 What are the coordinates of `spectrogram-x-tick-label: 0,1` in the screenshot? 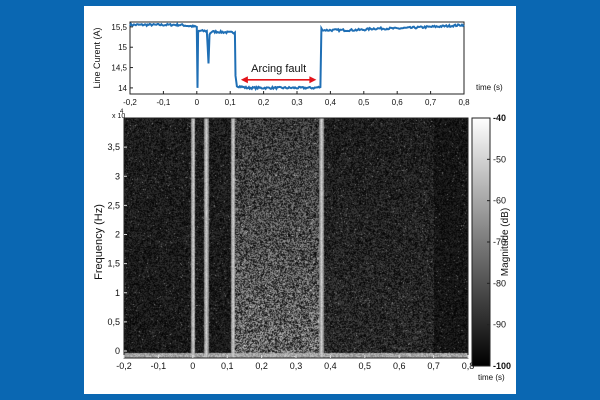 It's located at (227, 366).